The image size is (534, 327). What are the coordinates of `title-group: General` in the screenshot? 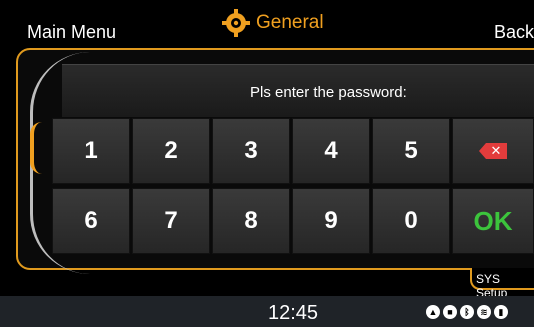 It's located at (273, 23).